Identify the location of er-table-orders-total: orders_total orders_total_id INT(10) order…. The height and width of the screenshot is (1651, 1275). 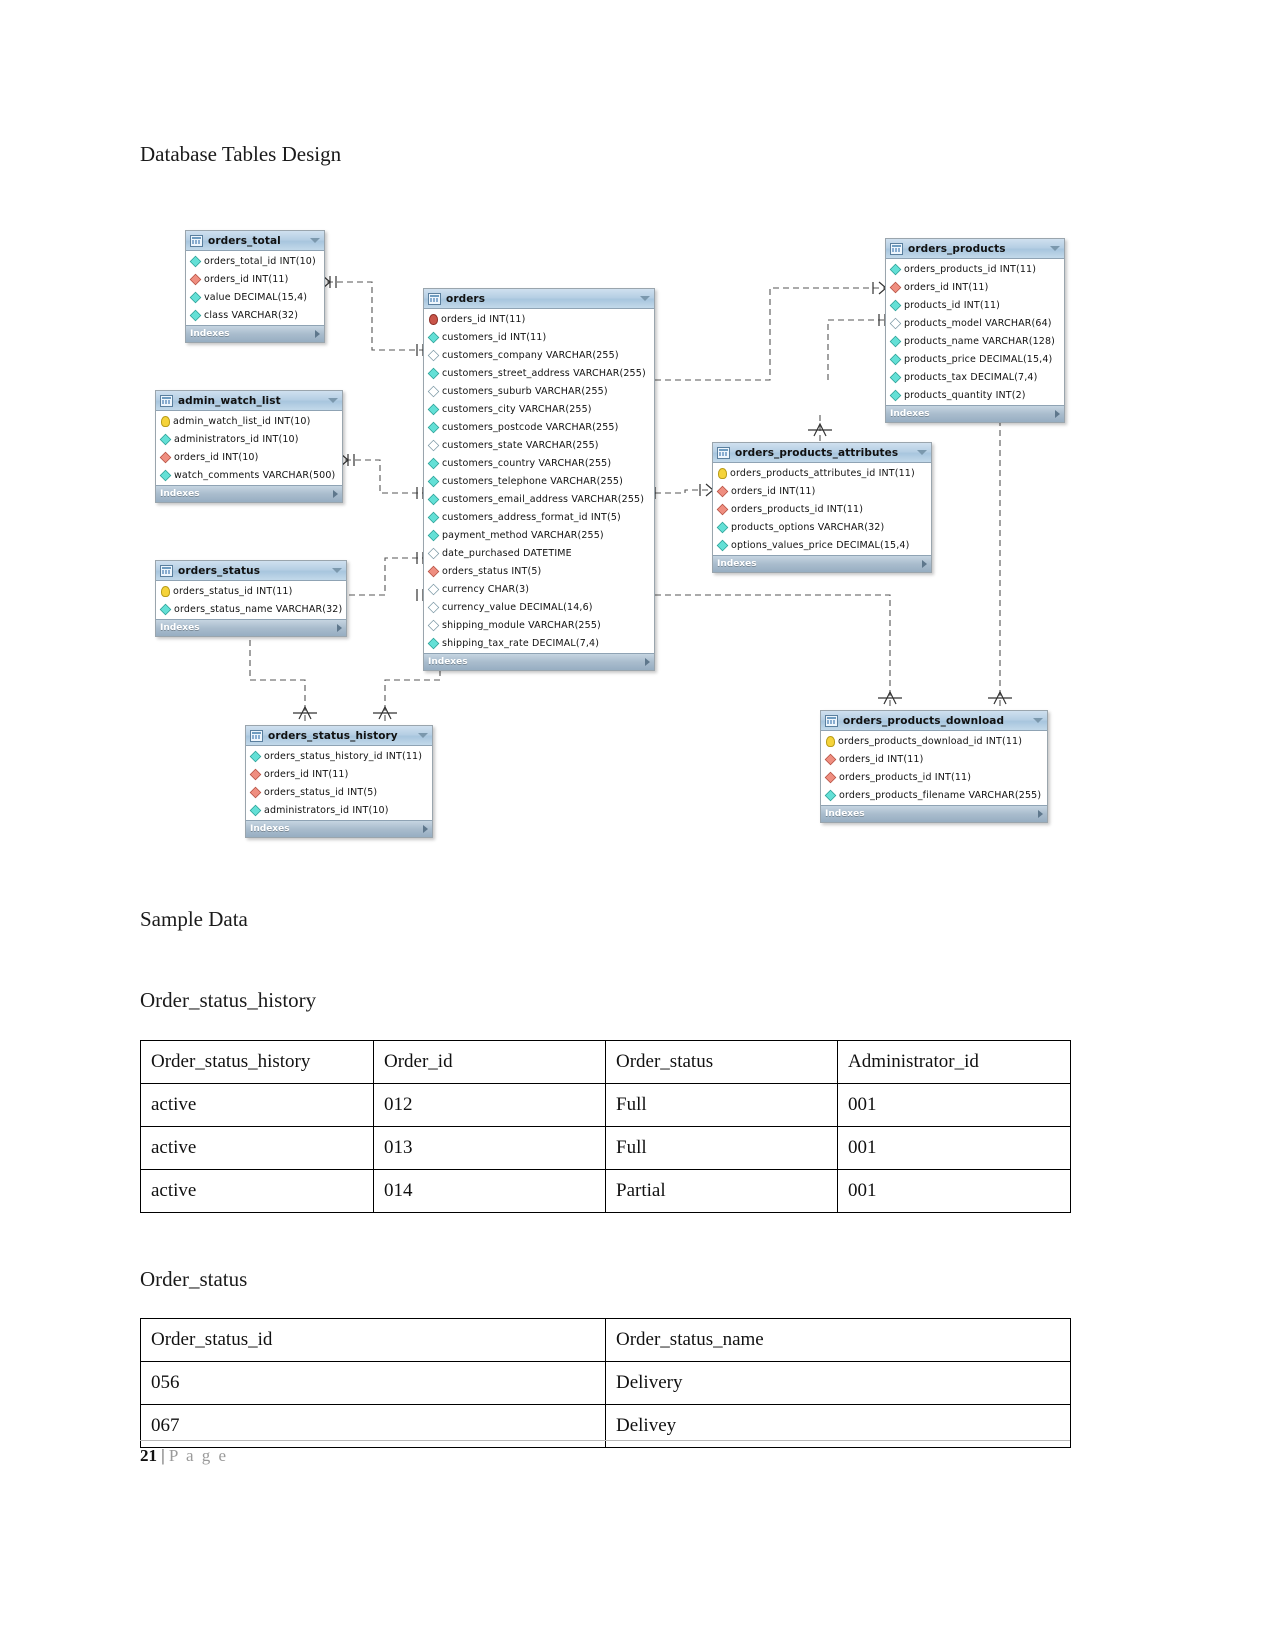
(255, 286).